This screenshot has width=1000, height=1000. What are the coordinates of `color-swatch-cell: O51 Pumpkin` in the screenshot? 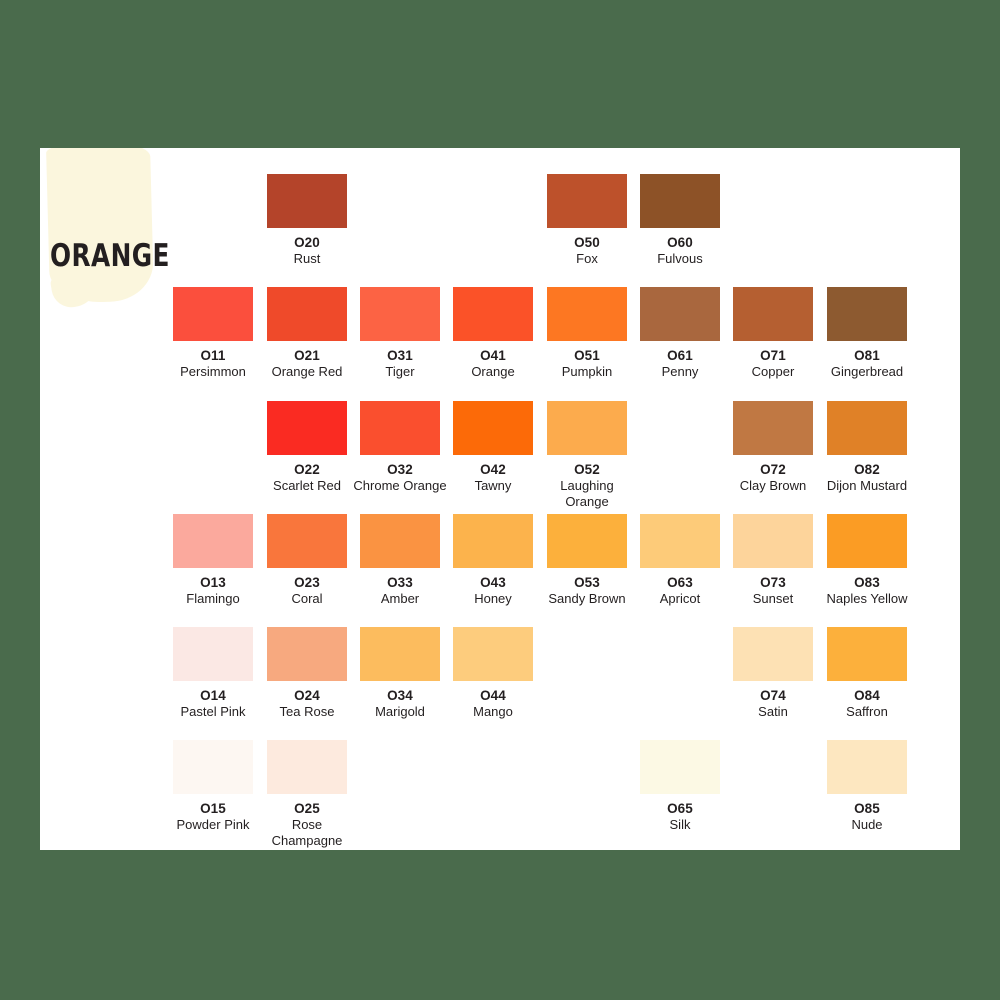 It's located at (587, 333).